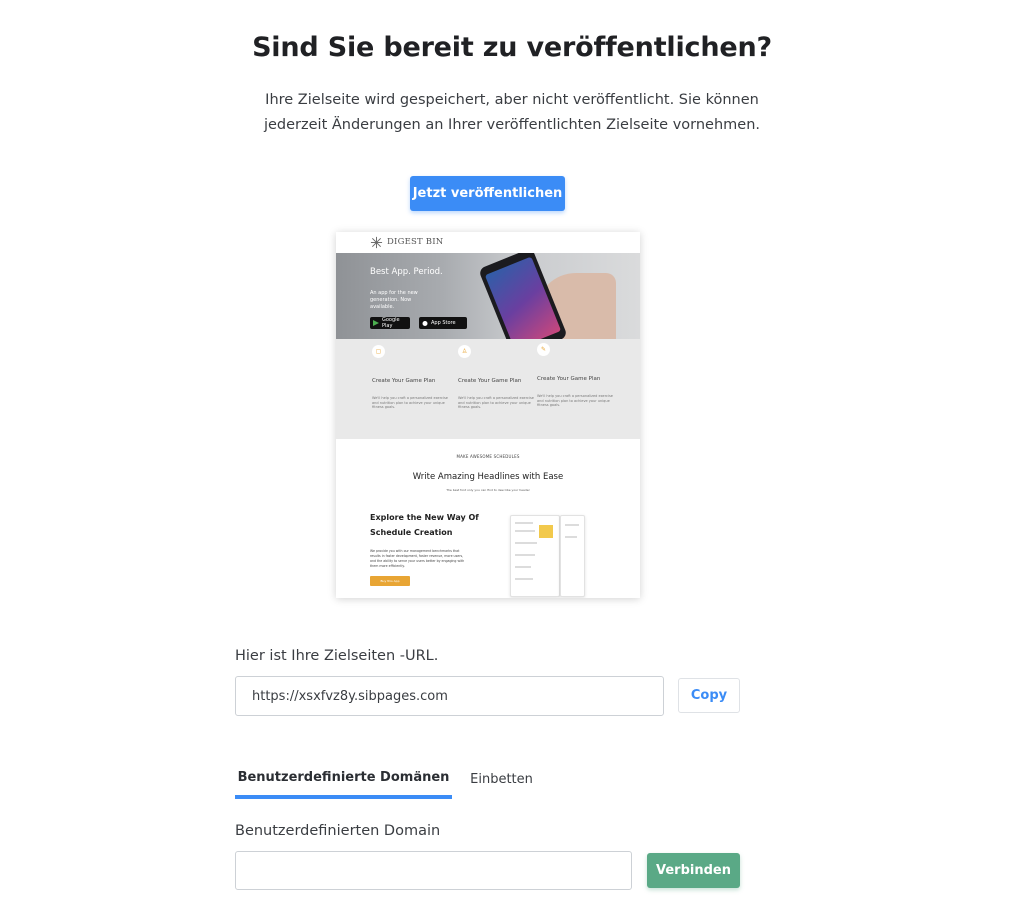  I want to click on app-mockup-image, so click(535, 556).